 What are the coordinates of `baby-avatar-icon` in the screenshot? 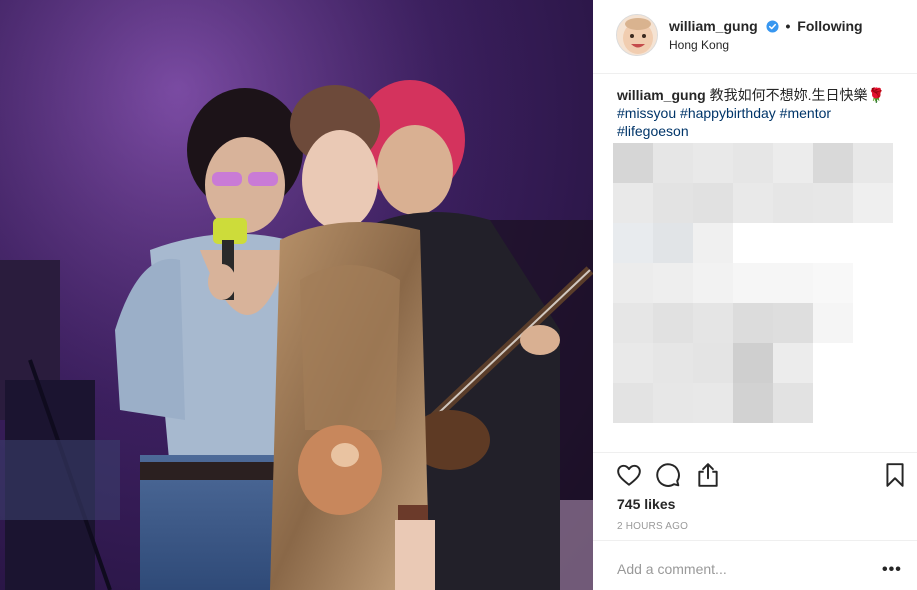 It's located at (637, 35).